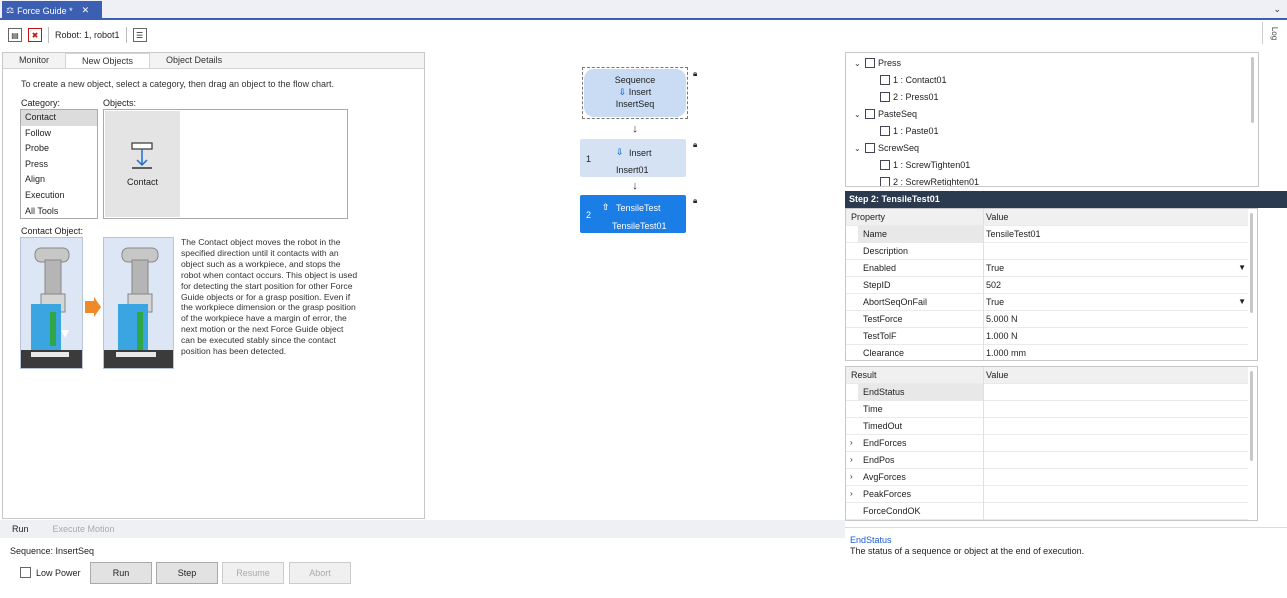  Describe the element at coordinates (51, 303) in the screenshot. I see `contact-before-illustration` at that location.